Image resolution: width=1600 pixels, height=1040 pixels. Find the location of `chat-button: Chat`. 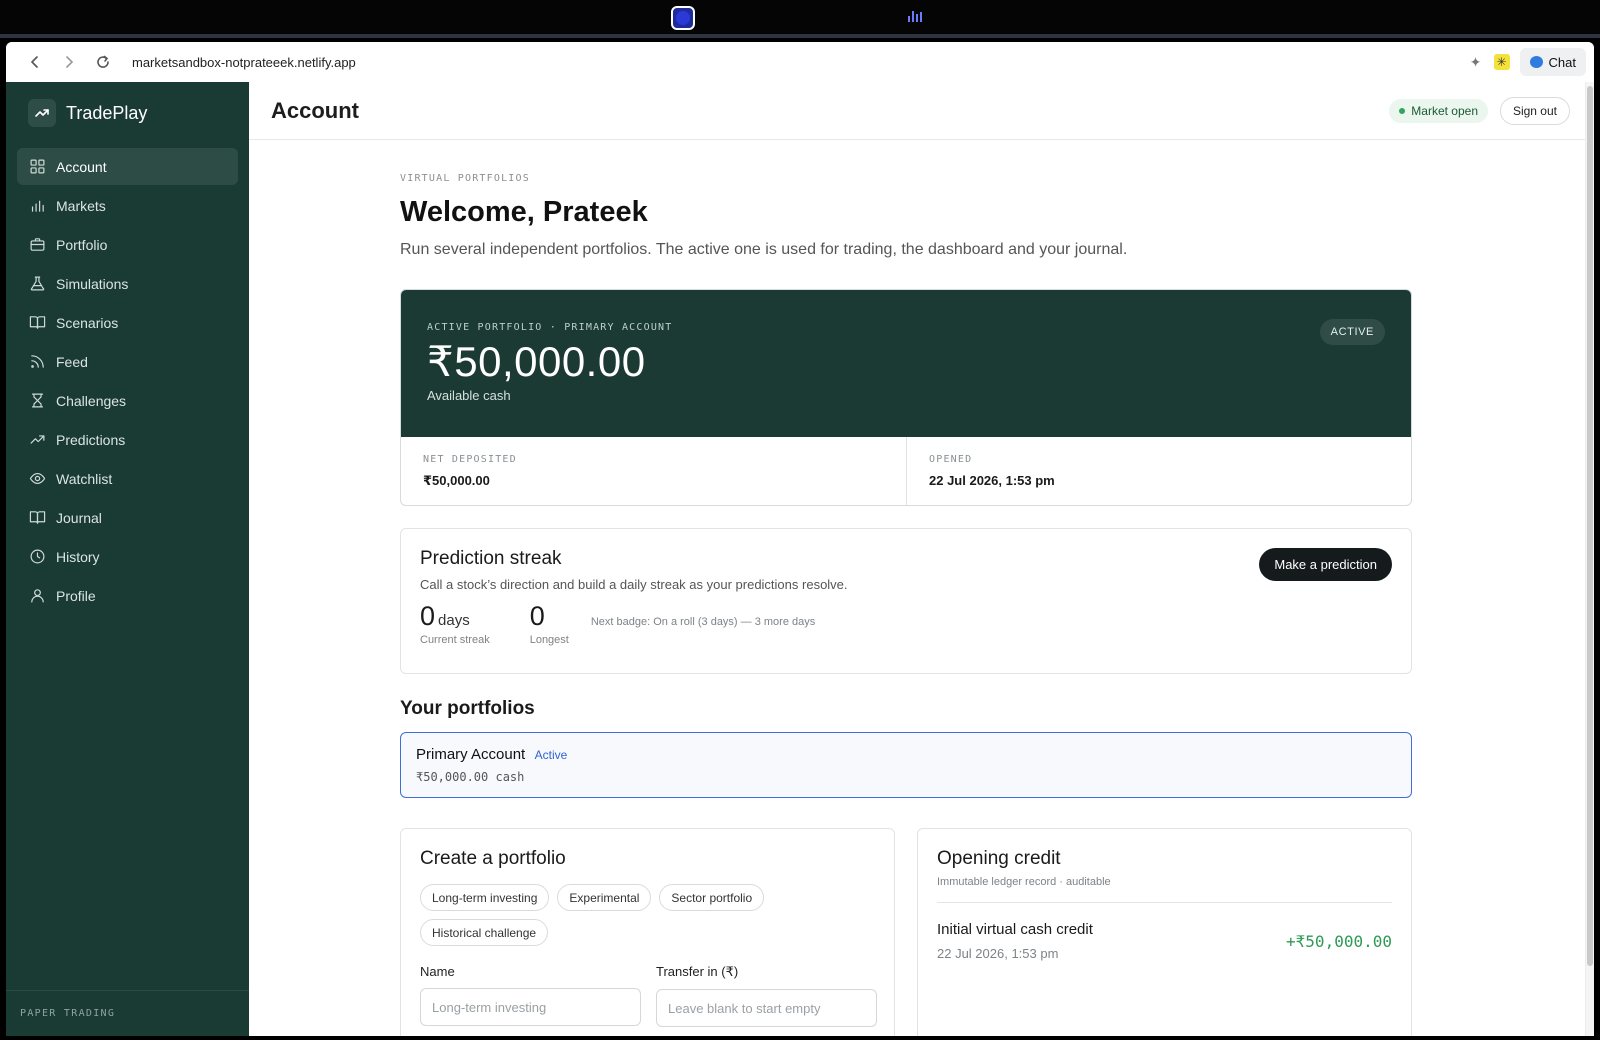

chat-button: Chat is located at coordinates (1552, 62).